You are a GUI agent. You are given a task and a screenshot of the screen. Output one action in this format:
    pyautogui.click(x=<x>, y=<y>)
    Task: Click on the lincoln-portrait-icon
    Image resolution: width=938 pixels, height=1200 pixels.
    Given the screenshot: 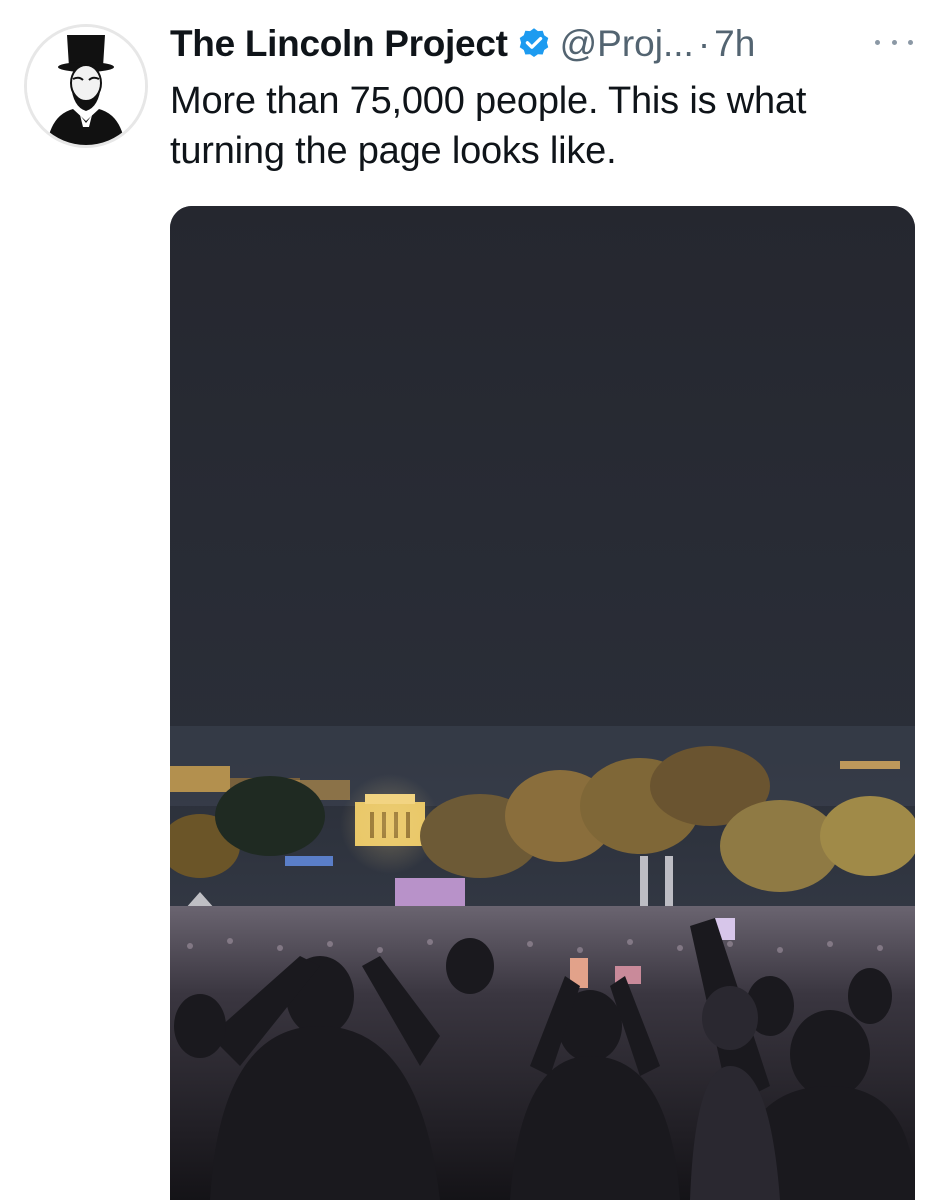 What is the action you would take?
    pyautogui.click(x=86, y=86)
    